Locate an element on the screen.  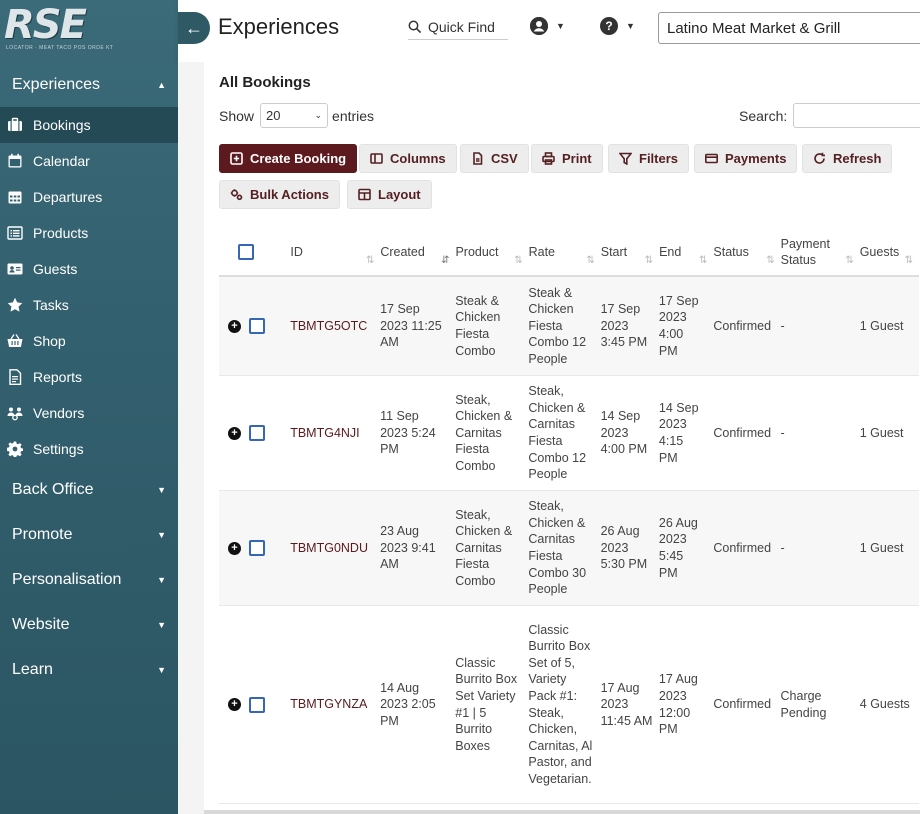
header-product: Product ⇅ is located at coordinates (491, 251).